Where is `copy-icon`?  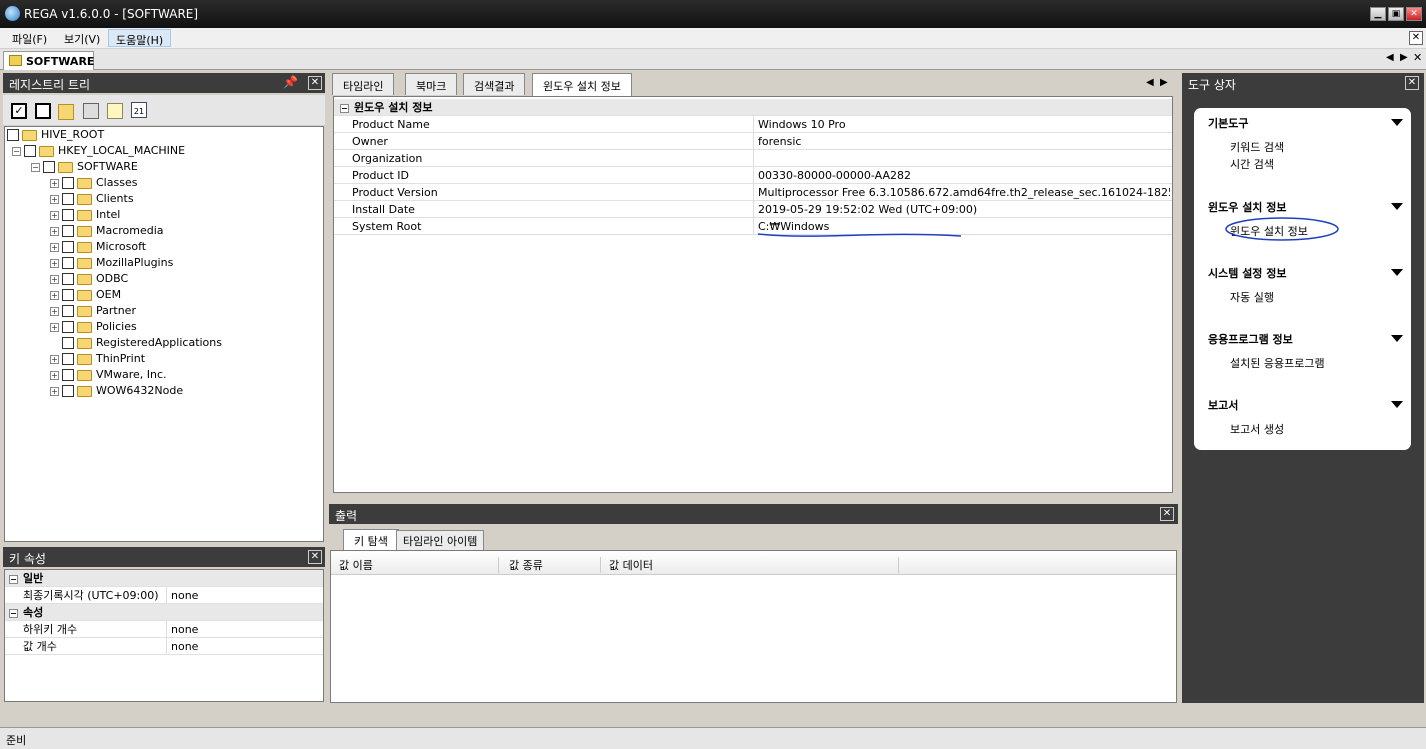 copy-icon is located at coordinates (91, 111).